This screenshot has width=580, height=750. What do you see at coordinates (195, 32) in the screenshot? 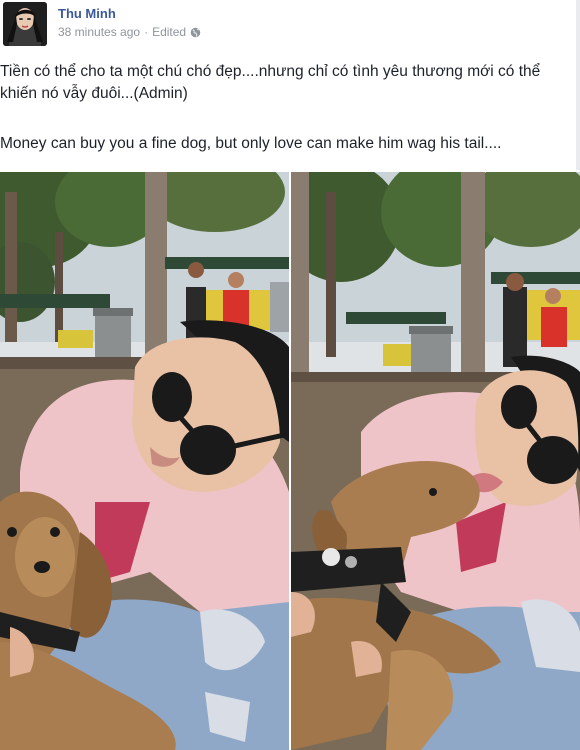
I see `globe-icon` at bounding box center [195, 32].